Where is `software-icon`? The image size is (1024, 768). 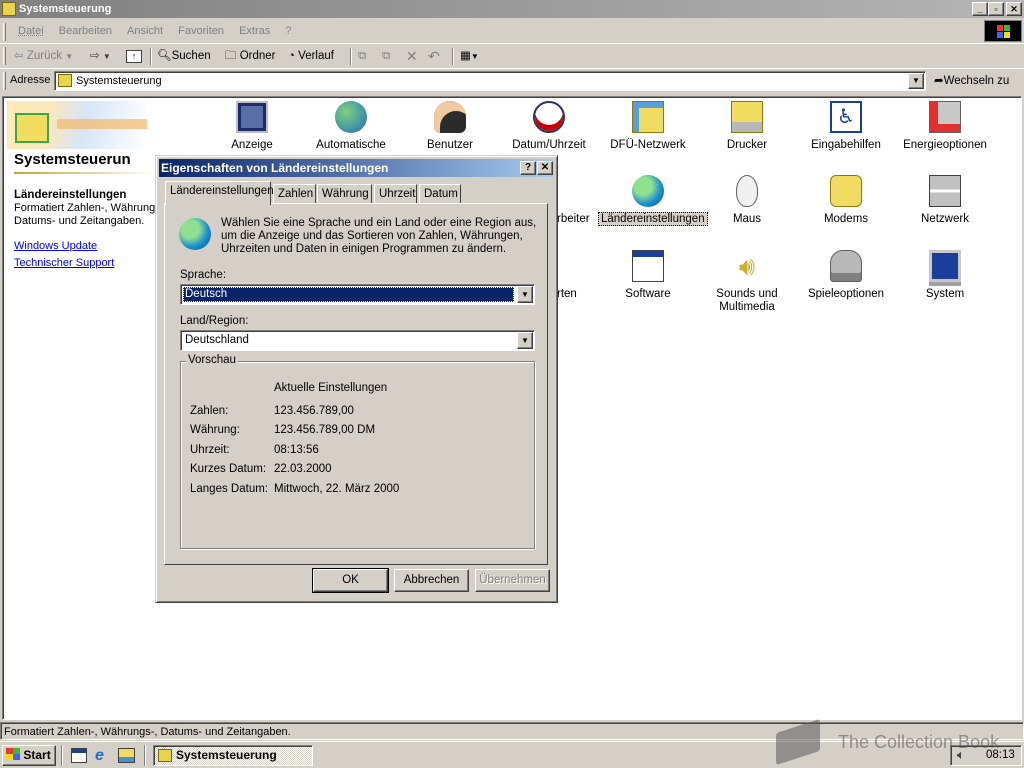 software-icon is located at coordinates (648, 266).